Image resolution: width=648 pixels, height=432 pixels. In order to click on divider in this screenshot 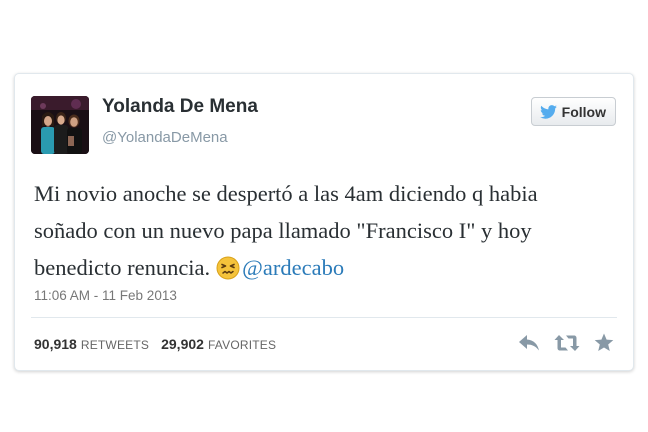, I will do `click(324, 317)`.